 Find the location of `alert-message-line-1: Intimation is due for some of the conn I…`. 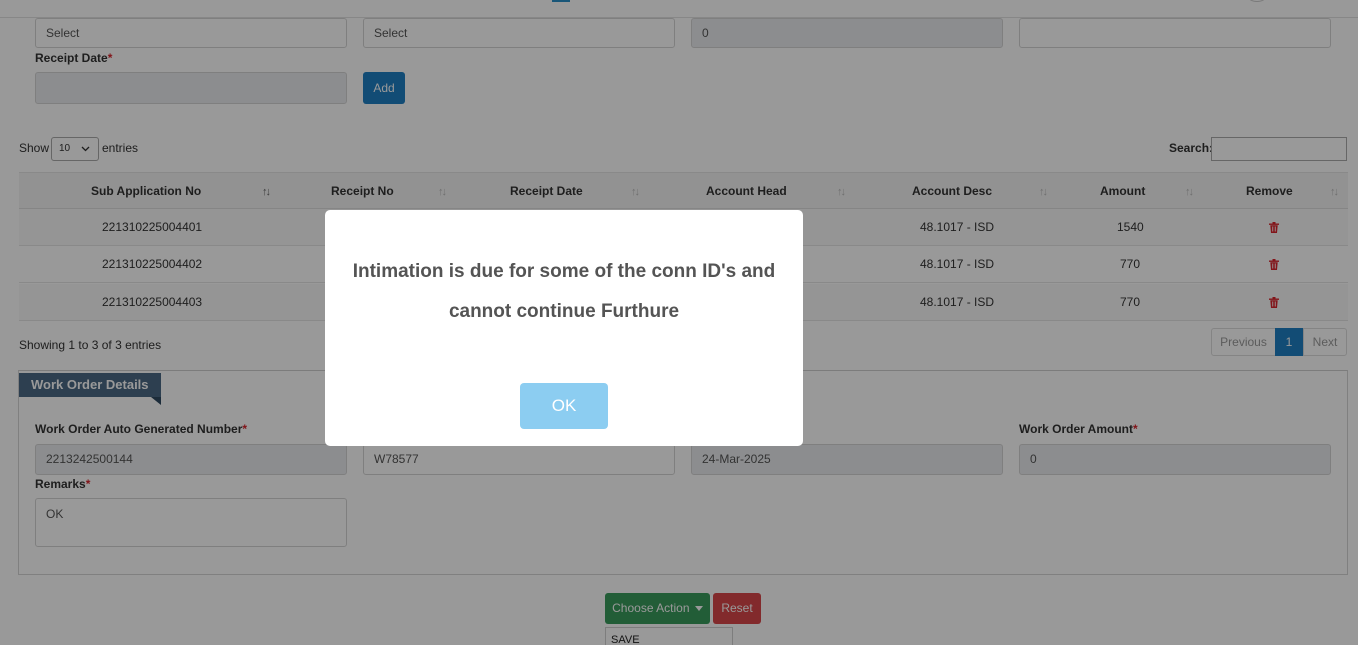

alert-message-line-1: Intimation is due for some of the conn I… is located at coordinates (564, 271).